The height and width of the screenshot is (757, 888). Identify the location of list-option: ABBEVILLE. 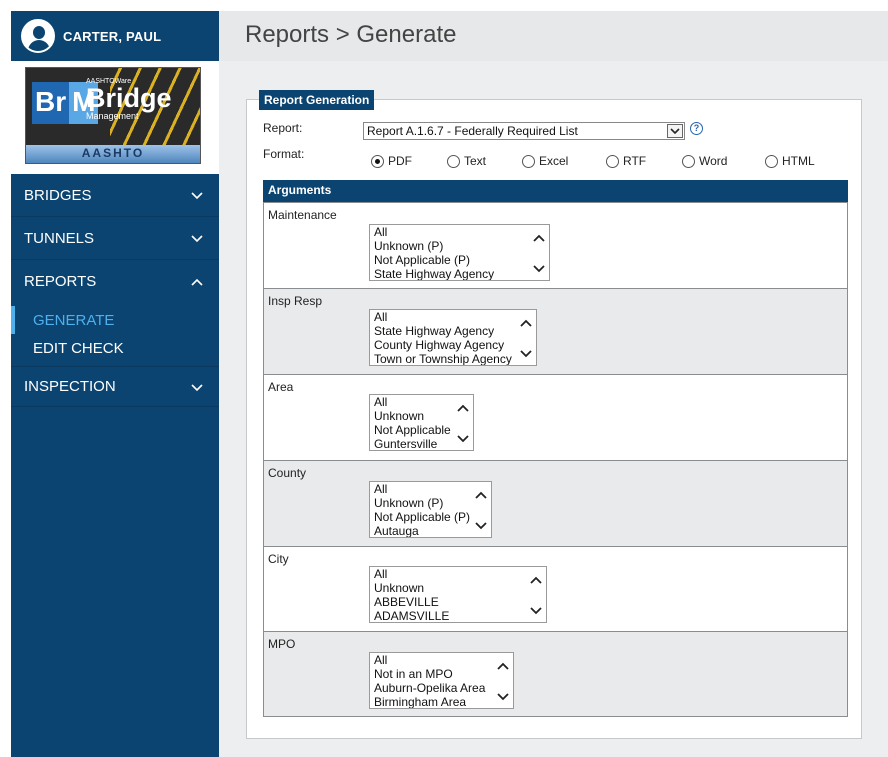
(458, 602).